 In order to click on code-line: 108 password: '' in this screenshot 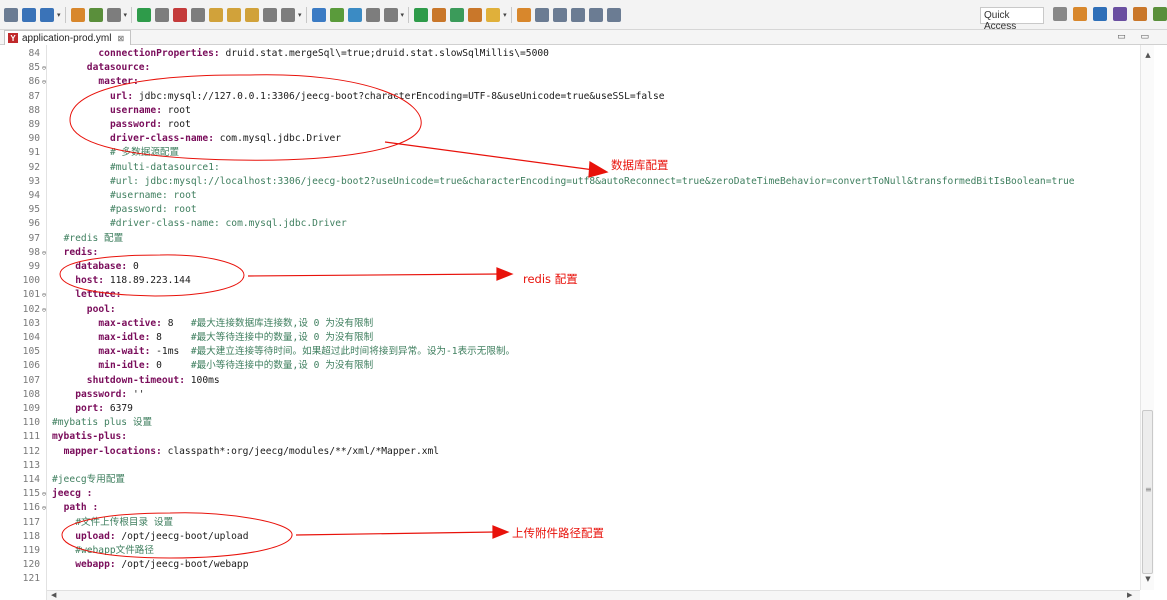, I will do `click(570, 395)`.